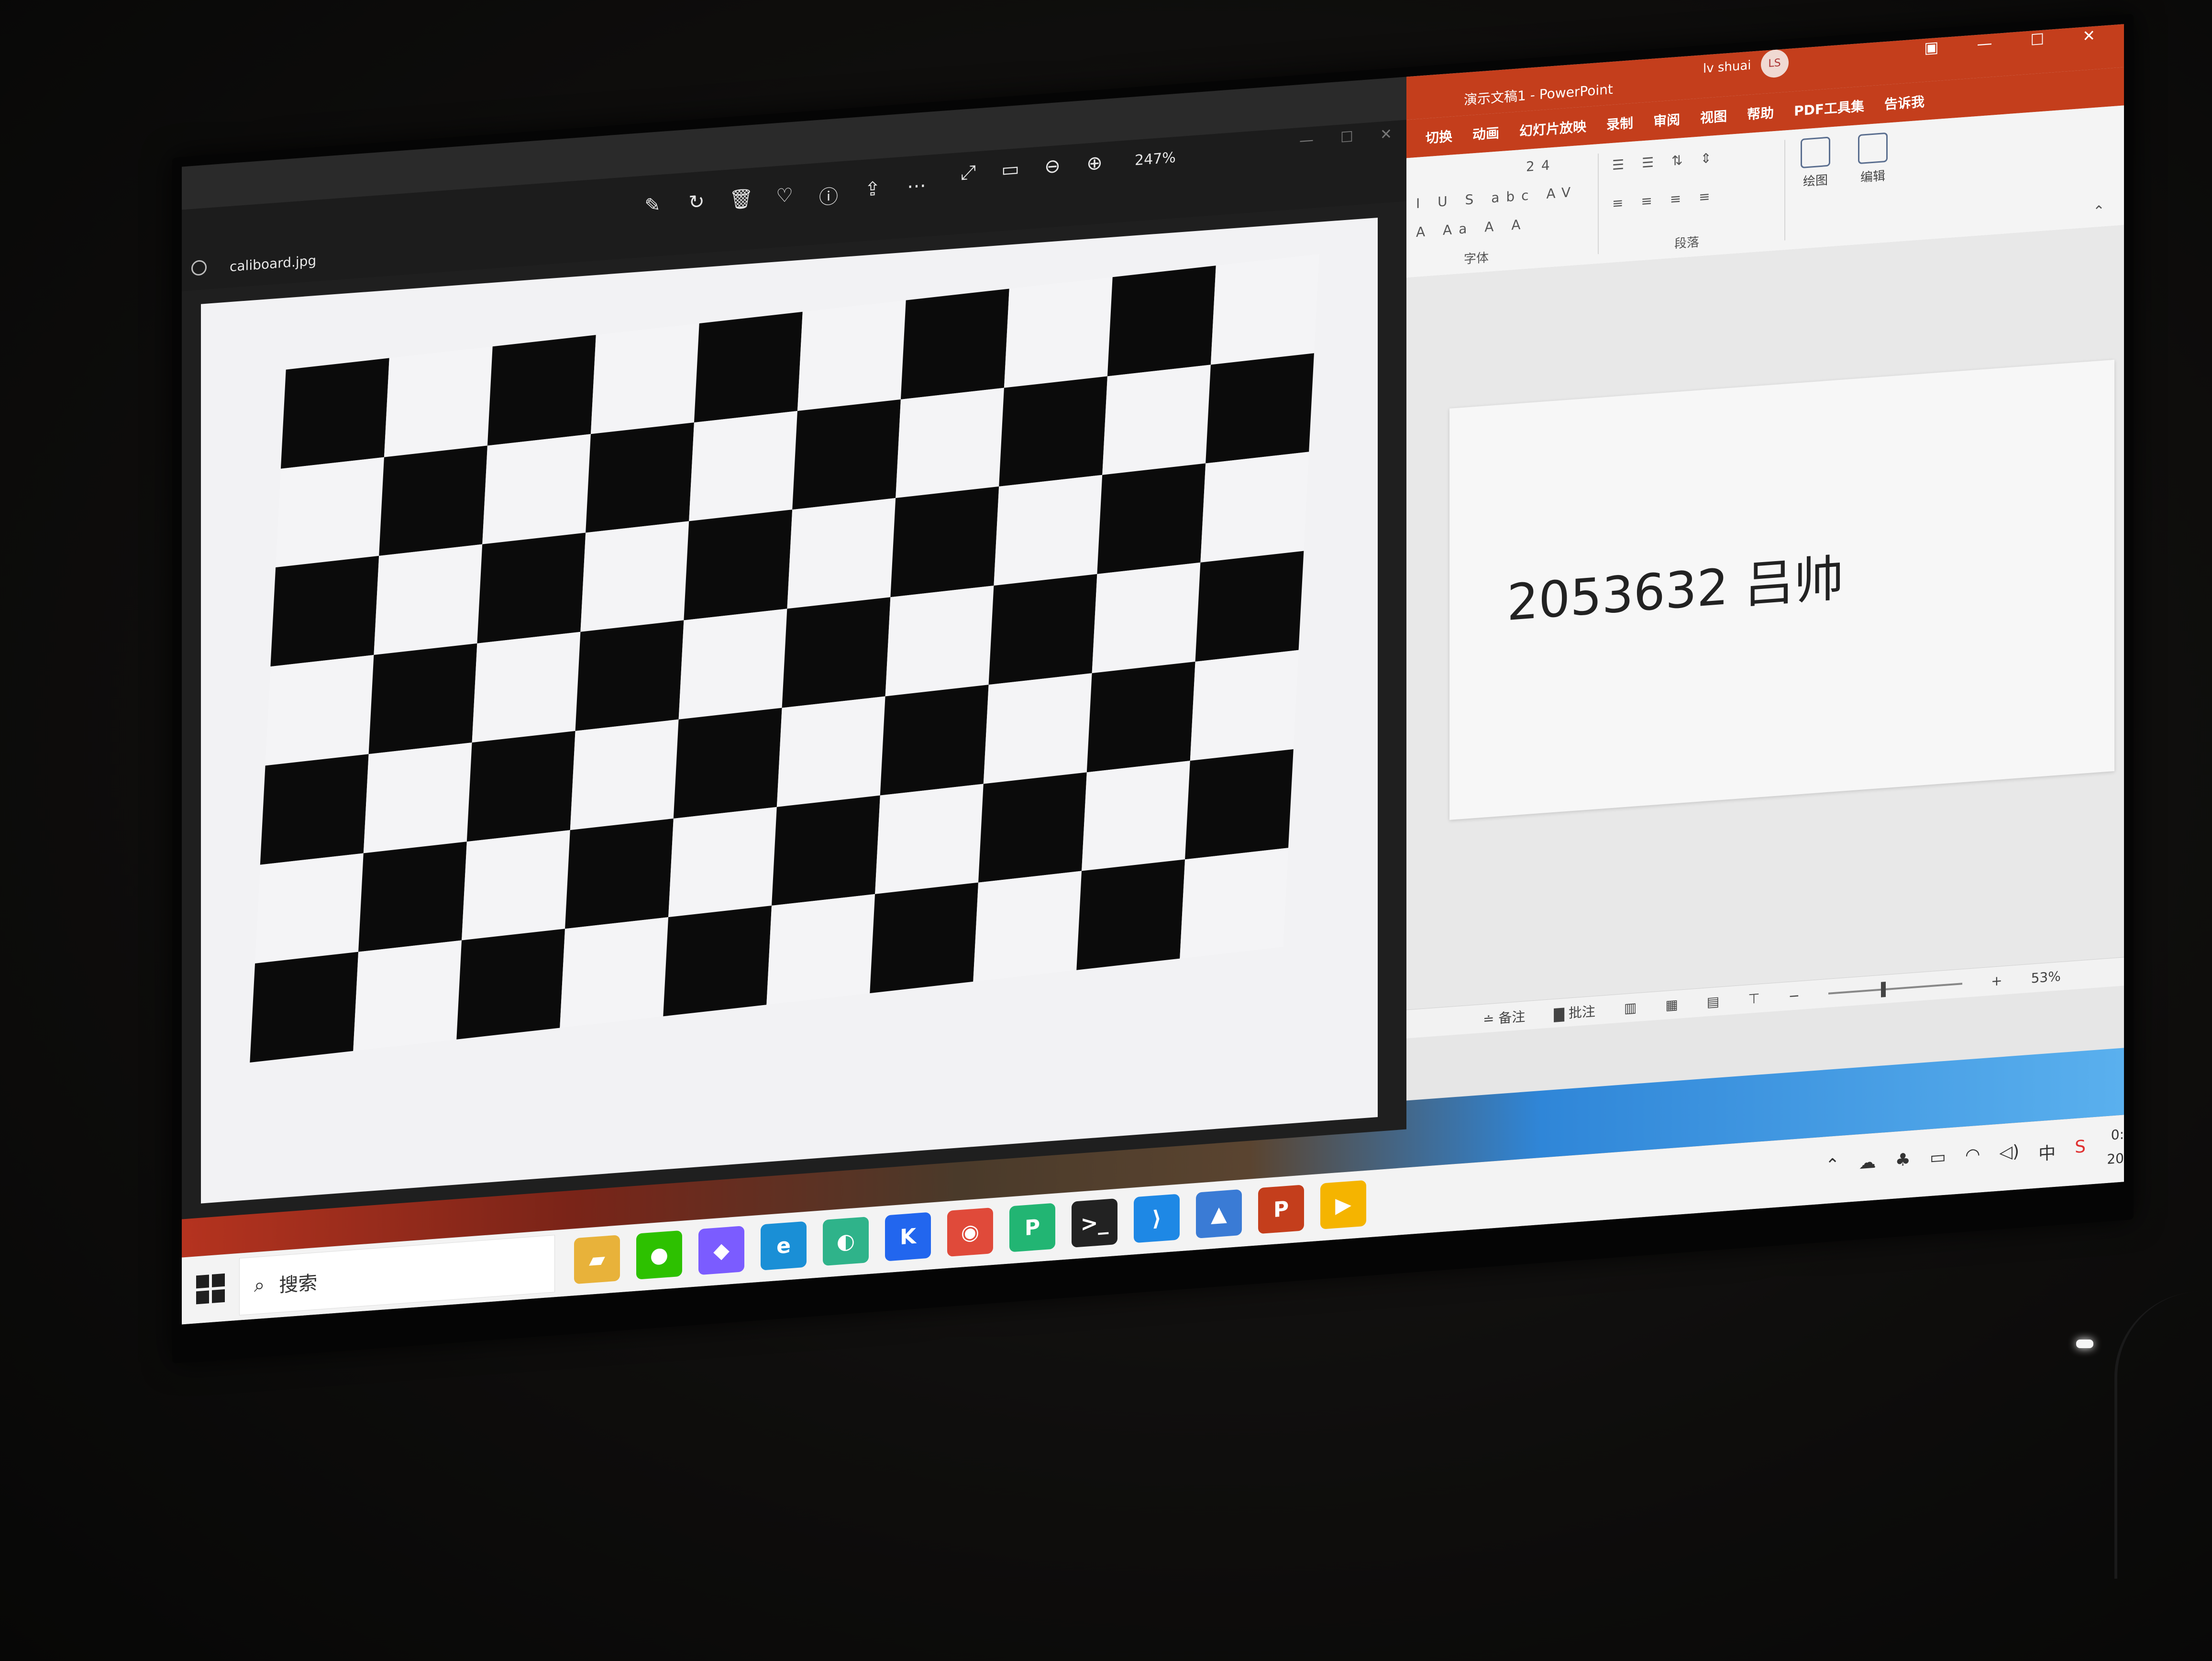 This screenshot has width=2212, height=1661. Describe the element at coordinates (652, 208) in the screenshot. I see `edit-icon: ✎` at that location.